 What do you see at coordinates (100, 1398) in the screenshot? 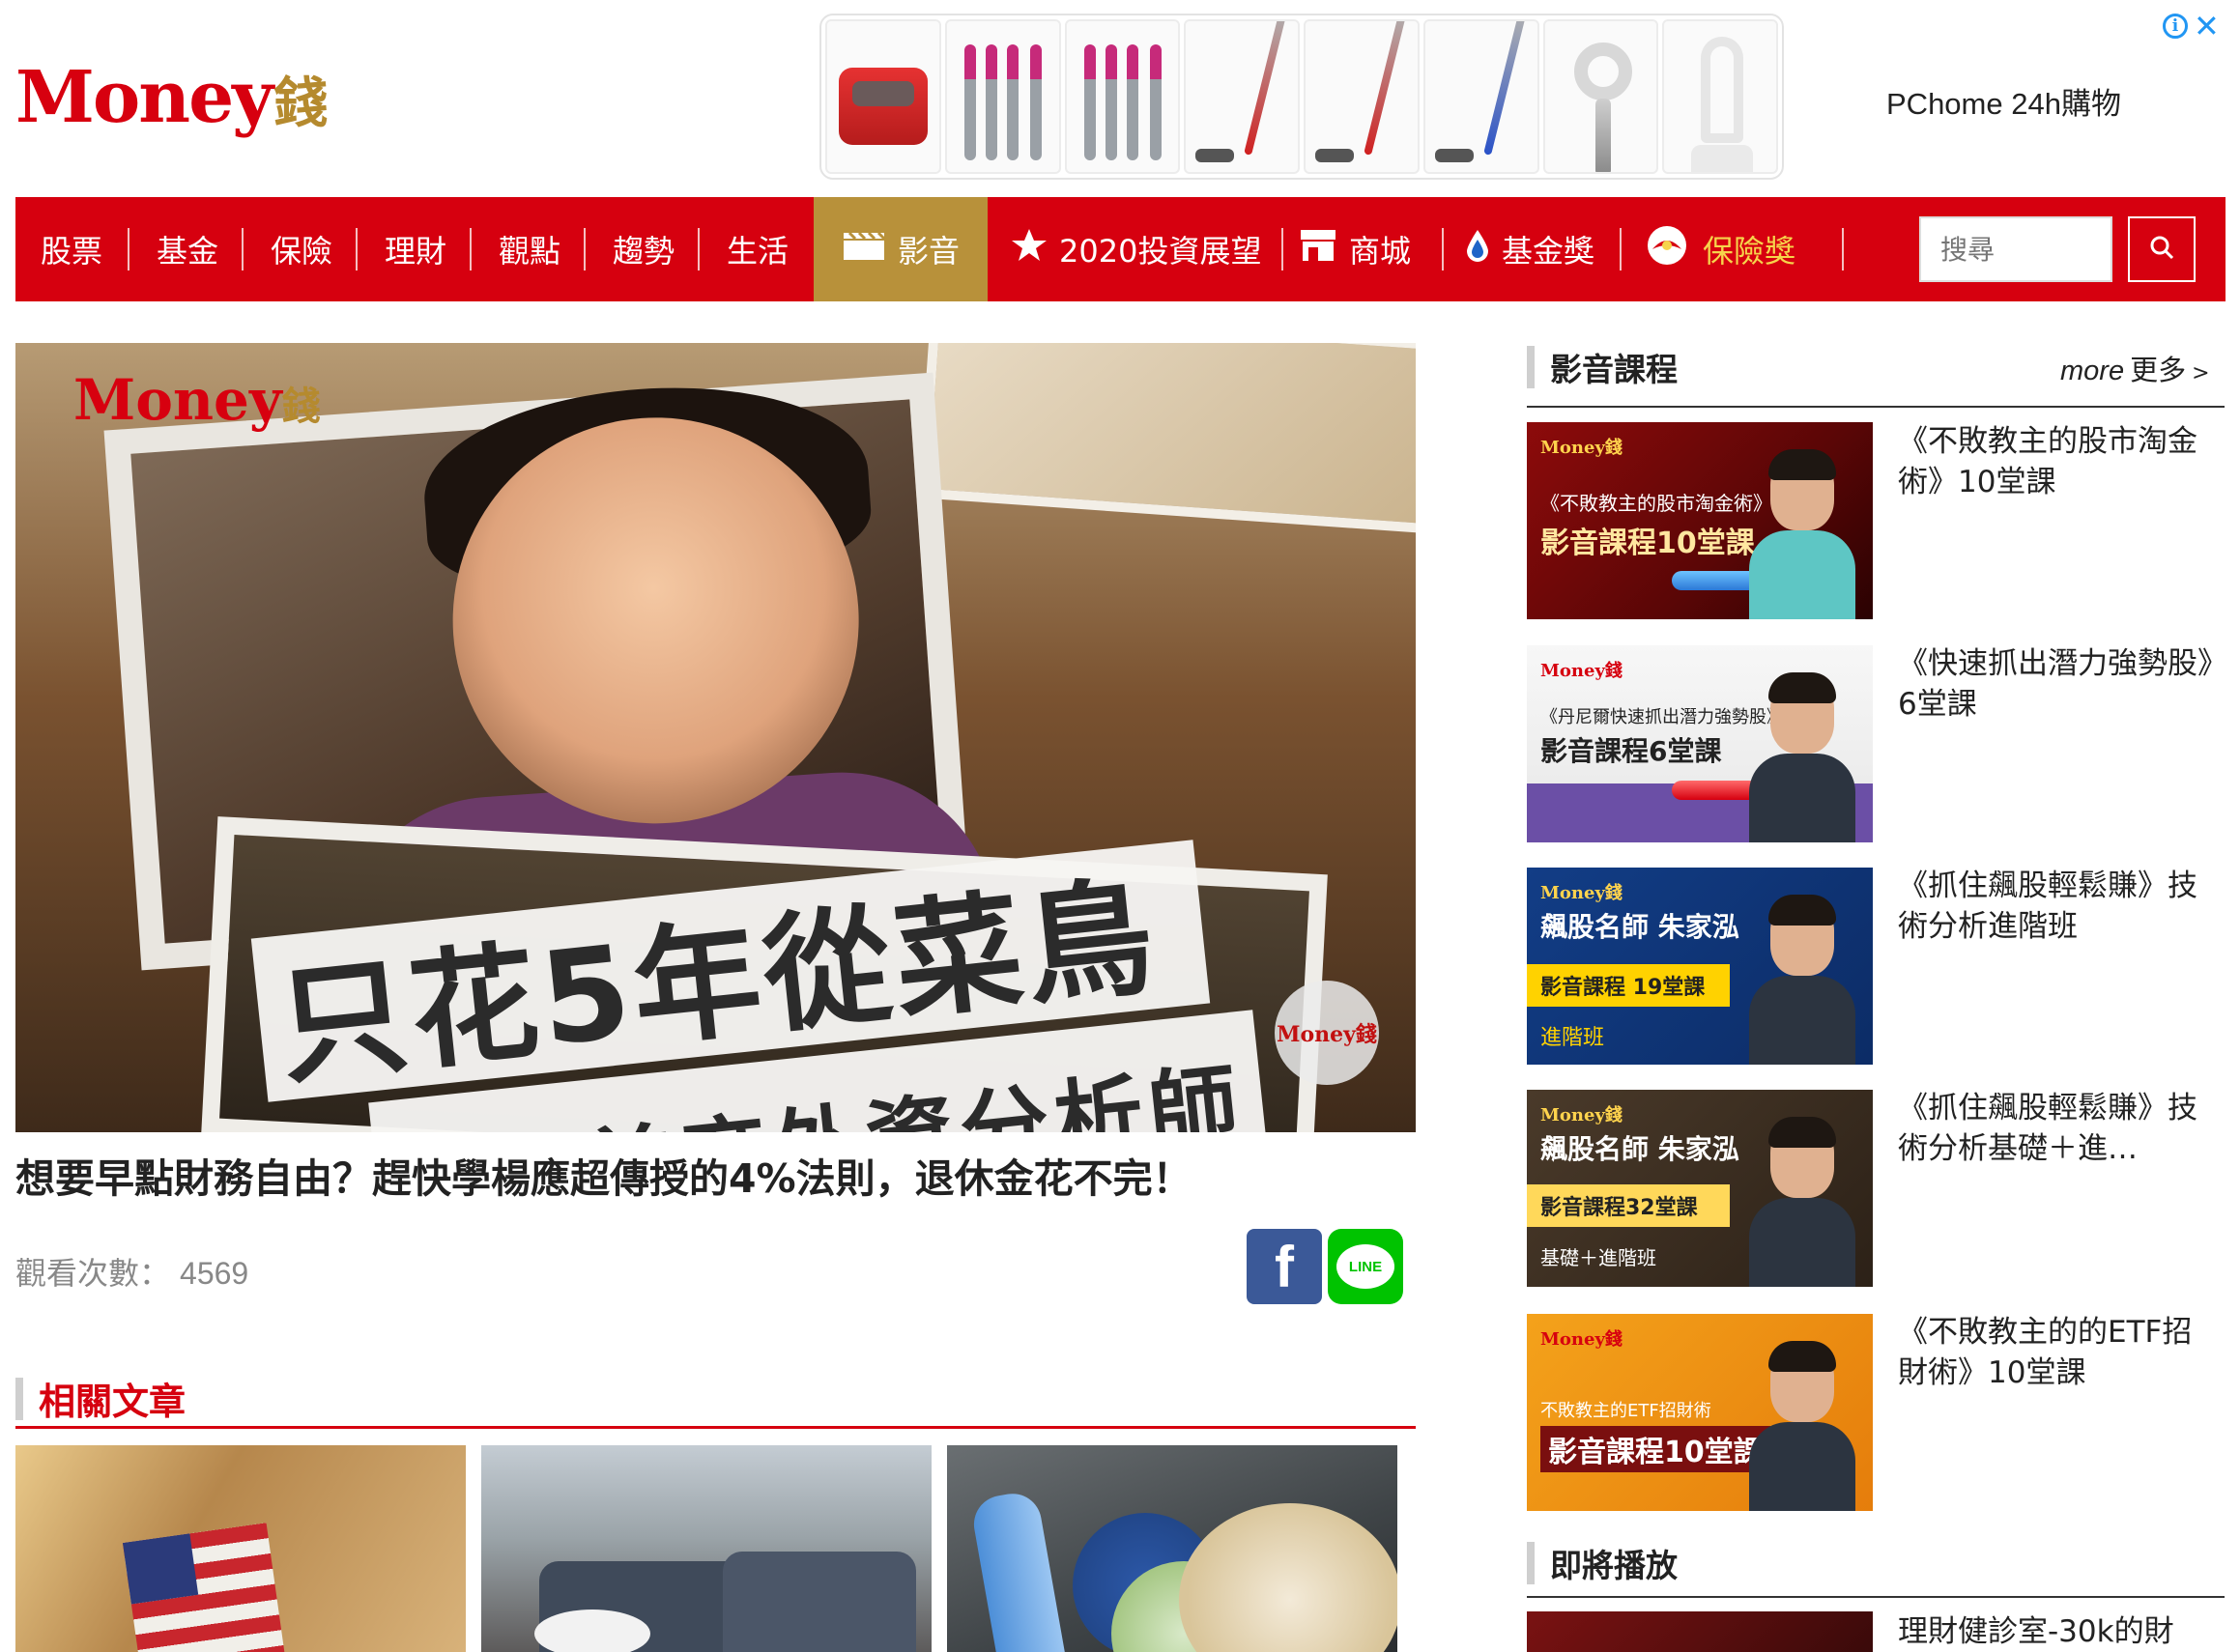
I see `related-articles-heading: 相關文章` at bounding box center [100, 1398].